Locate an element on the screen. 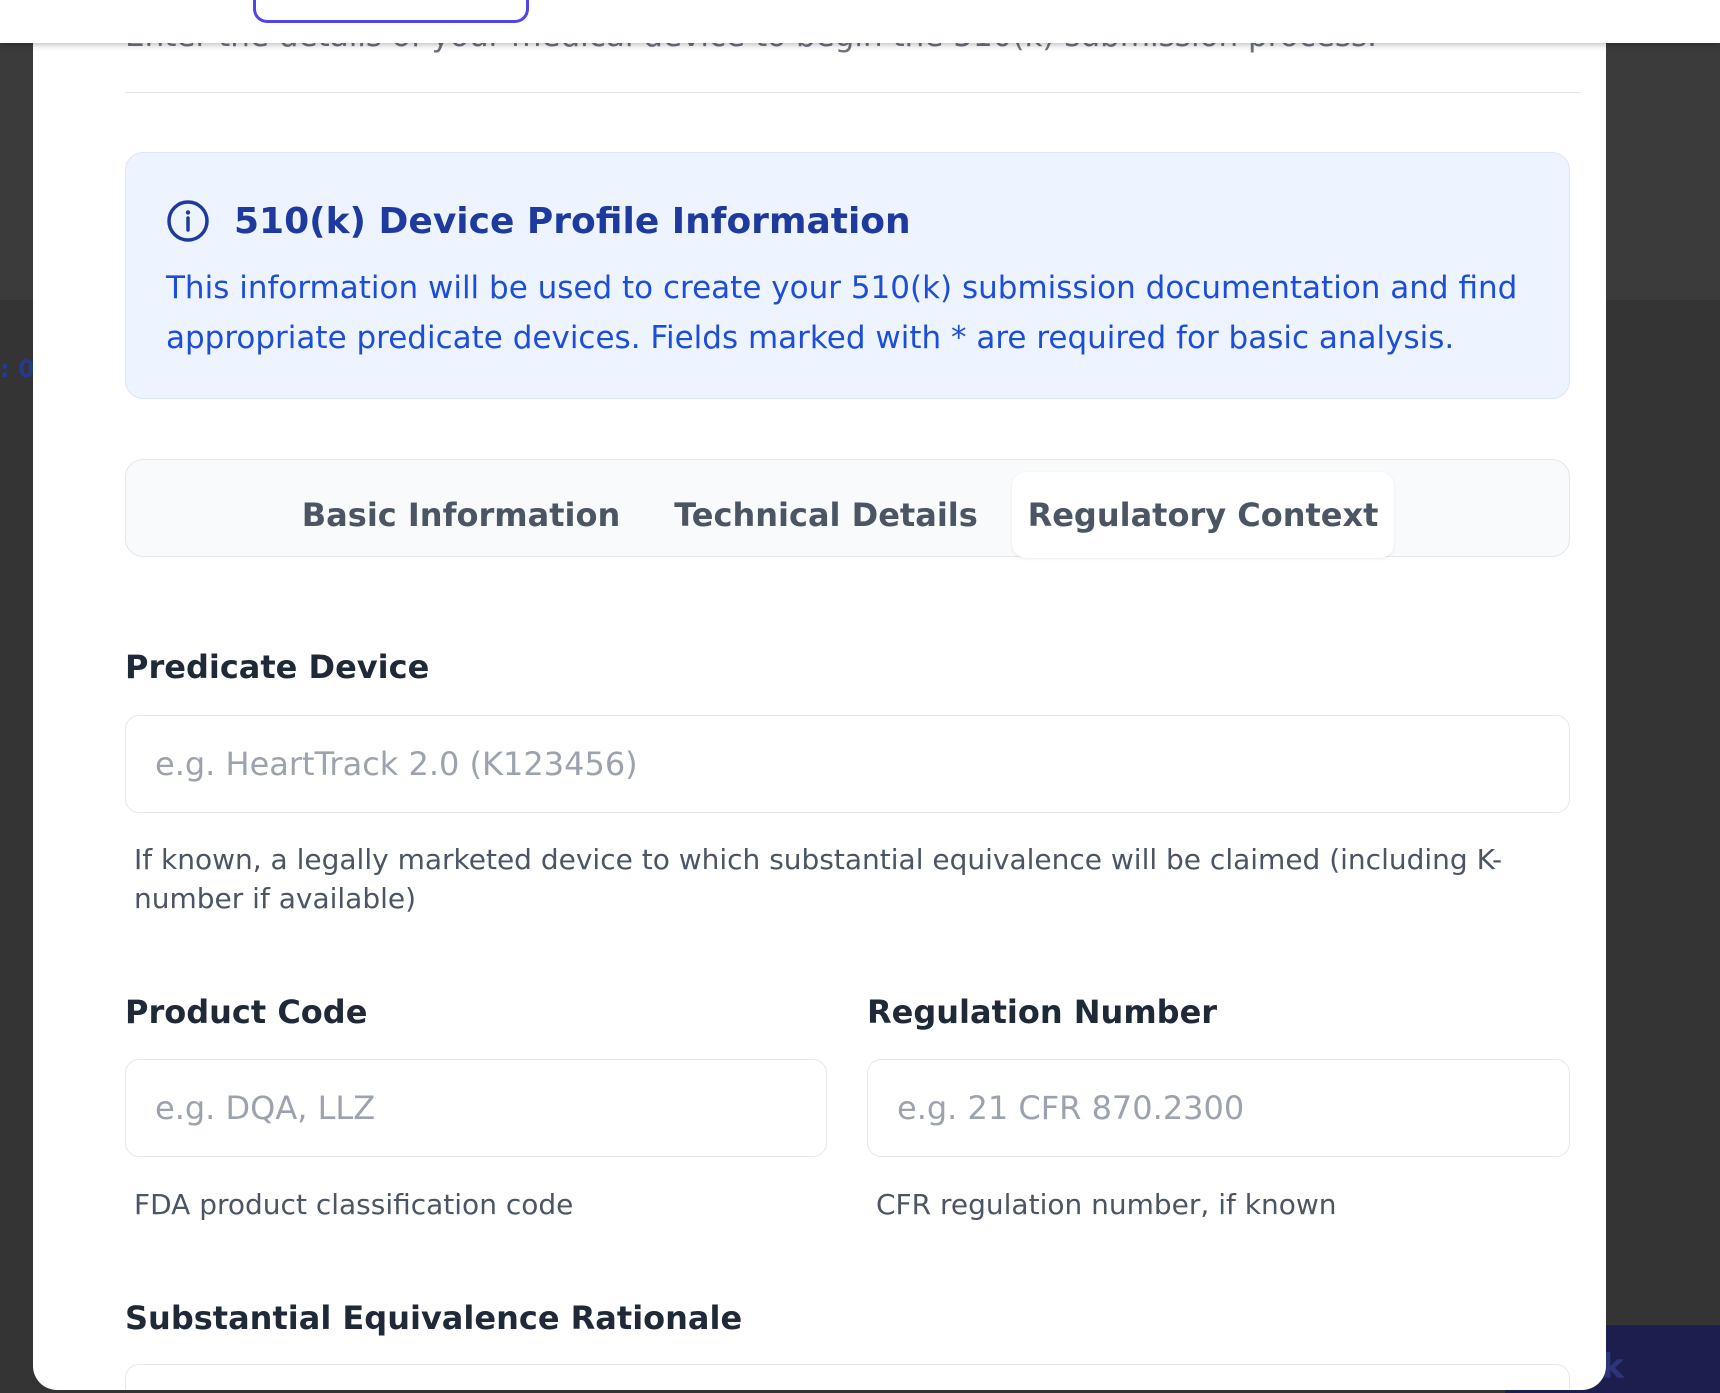 Image resolution: width=1720 pixels, height=1393 pixels. header-divider is located at coordinates (852, 92).